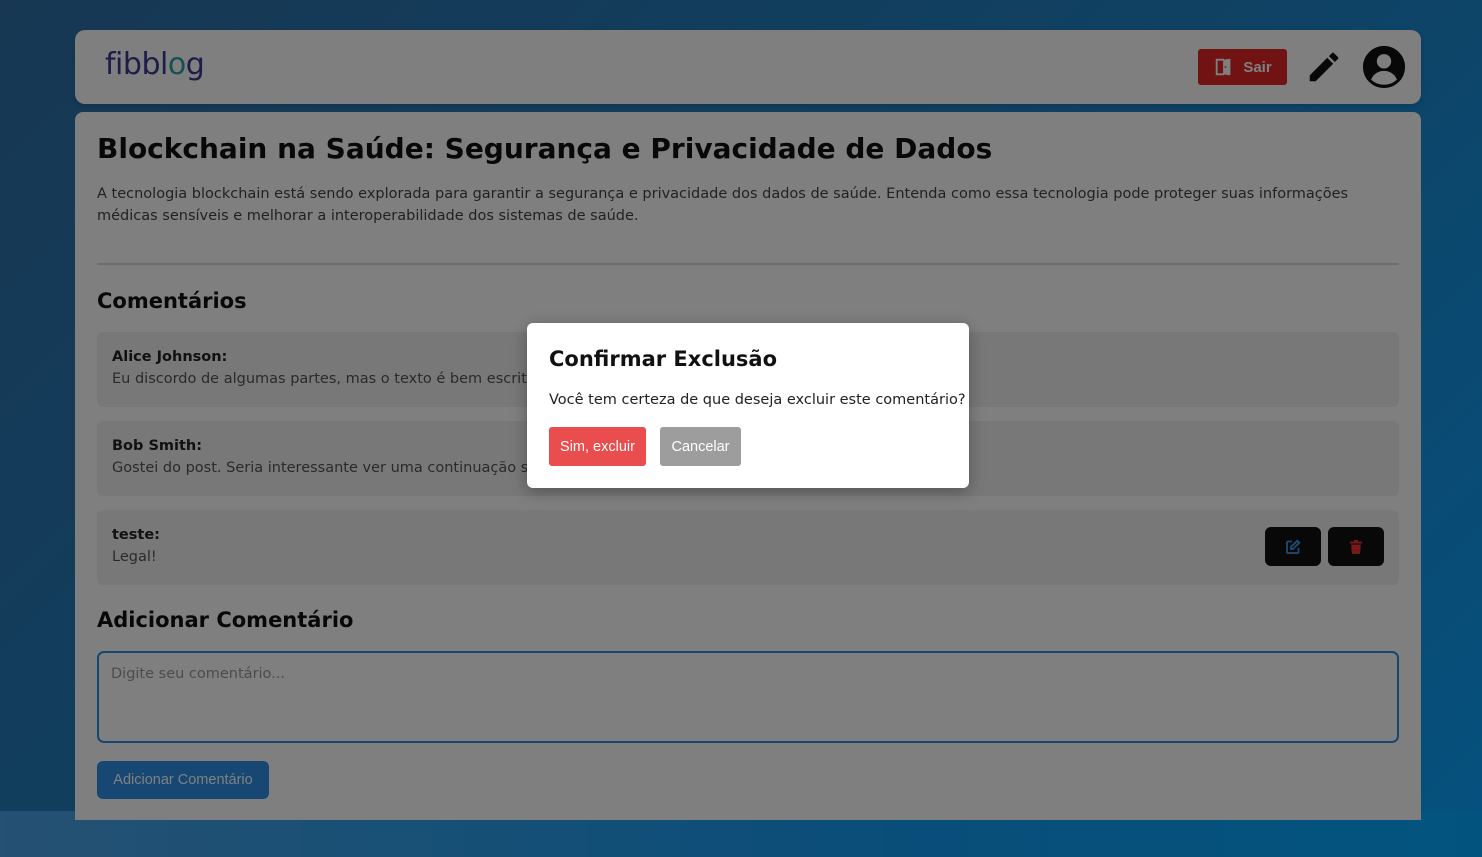  What do you see at coordinates (597, 446) in the screenshot?
I see `confirm-delete-button: Sim, excluir` at bounding box center [597, 446].